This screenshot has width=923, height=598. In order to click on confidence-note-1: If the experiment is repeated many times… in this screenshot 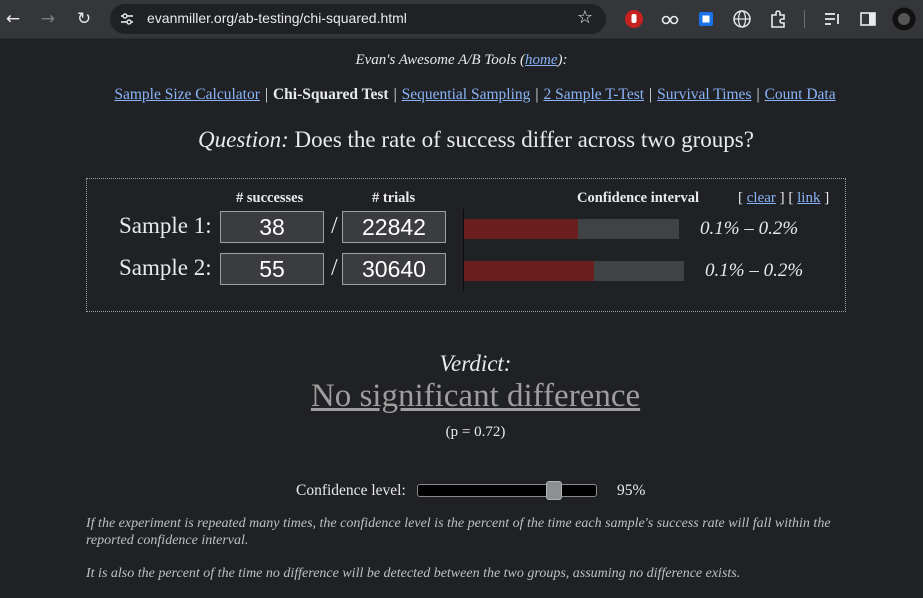, I will do `click(458, 532)`.